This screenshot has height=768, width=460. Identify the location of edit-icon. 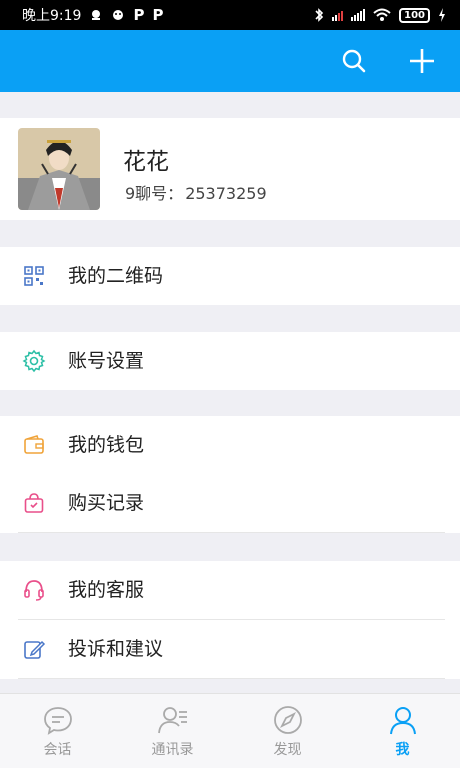
(35, 649).